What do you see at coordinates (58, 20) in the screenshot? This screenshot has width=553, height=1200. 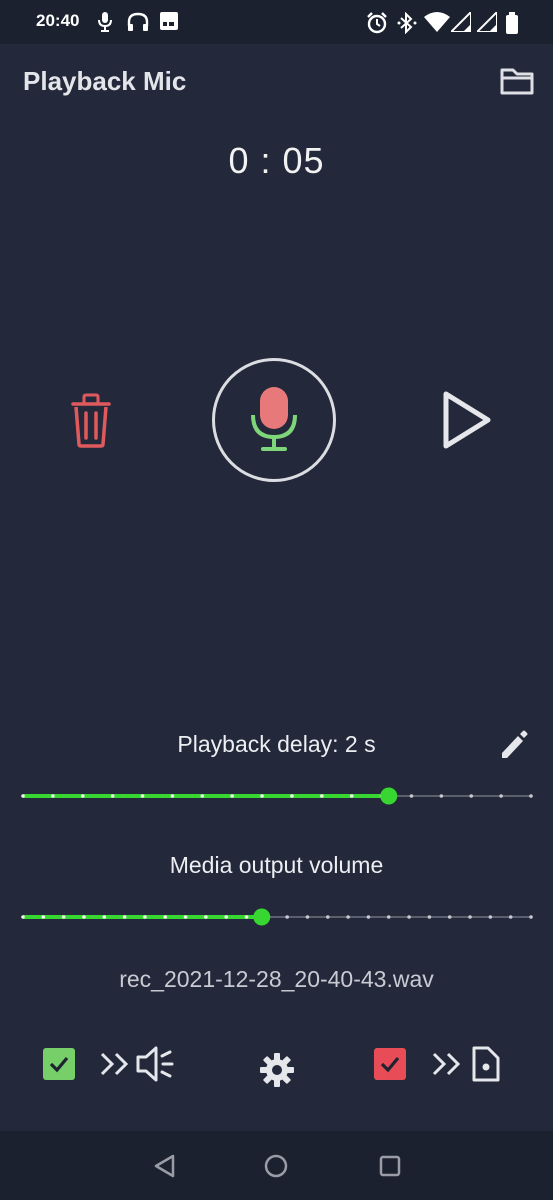 I see `status-time: 20:40` at bounding box center [58, 20].